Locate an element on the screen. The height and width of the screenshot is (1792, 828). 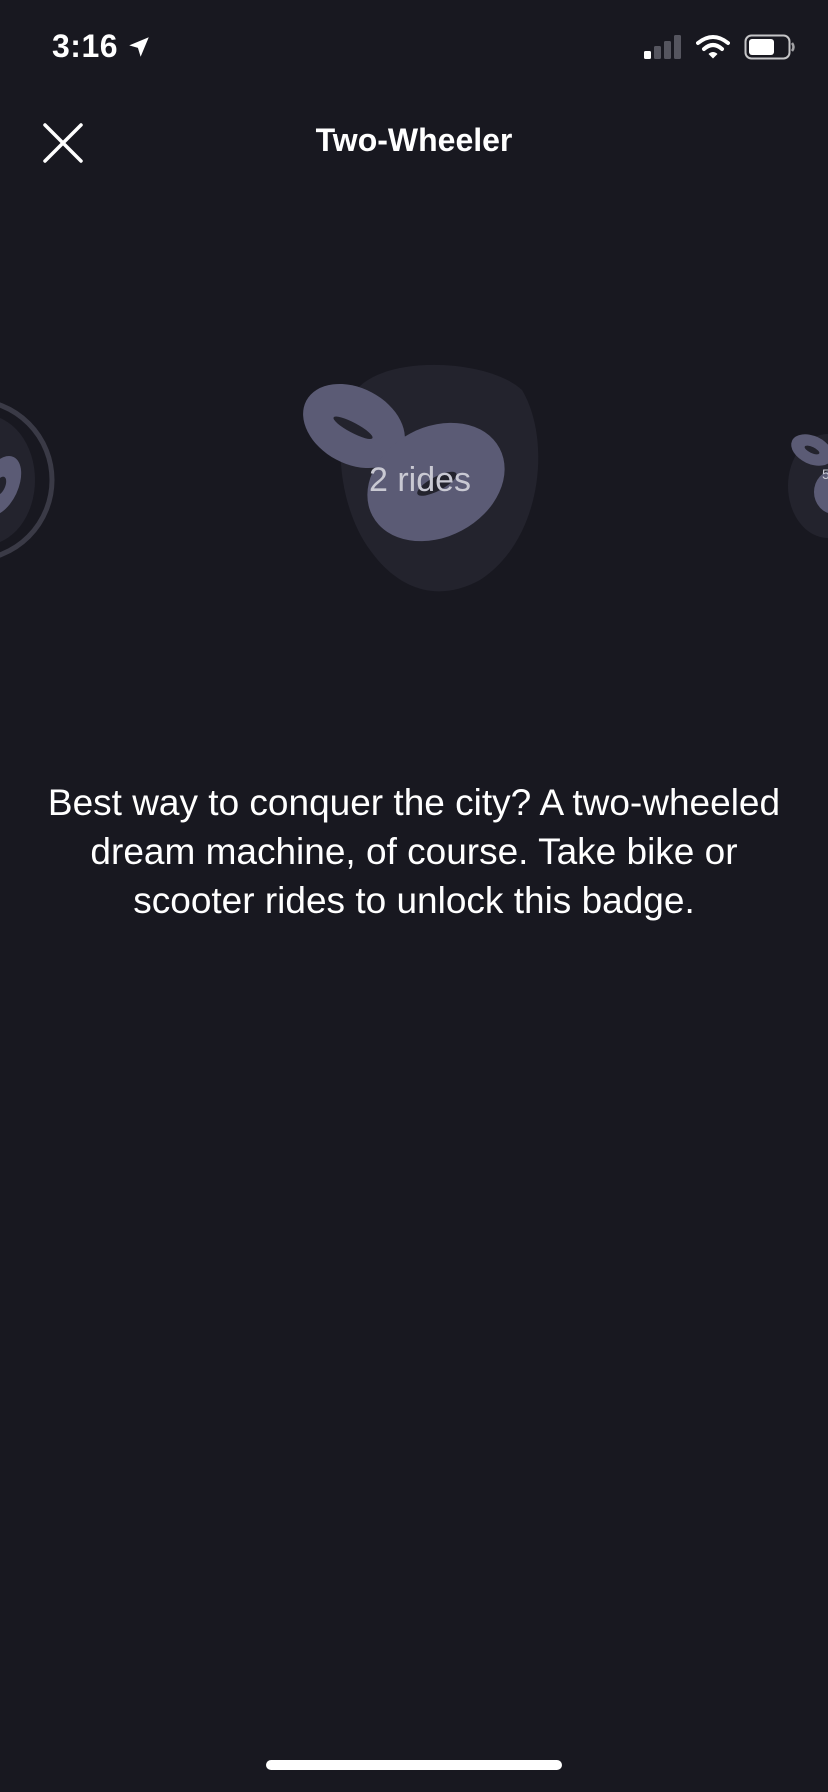
status-time: 3:16 is located at coordinates (102, 46).